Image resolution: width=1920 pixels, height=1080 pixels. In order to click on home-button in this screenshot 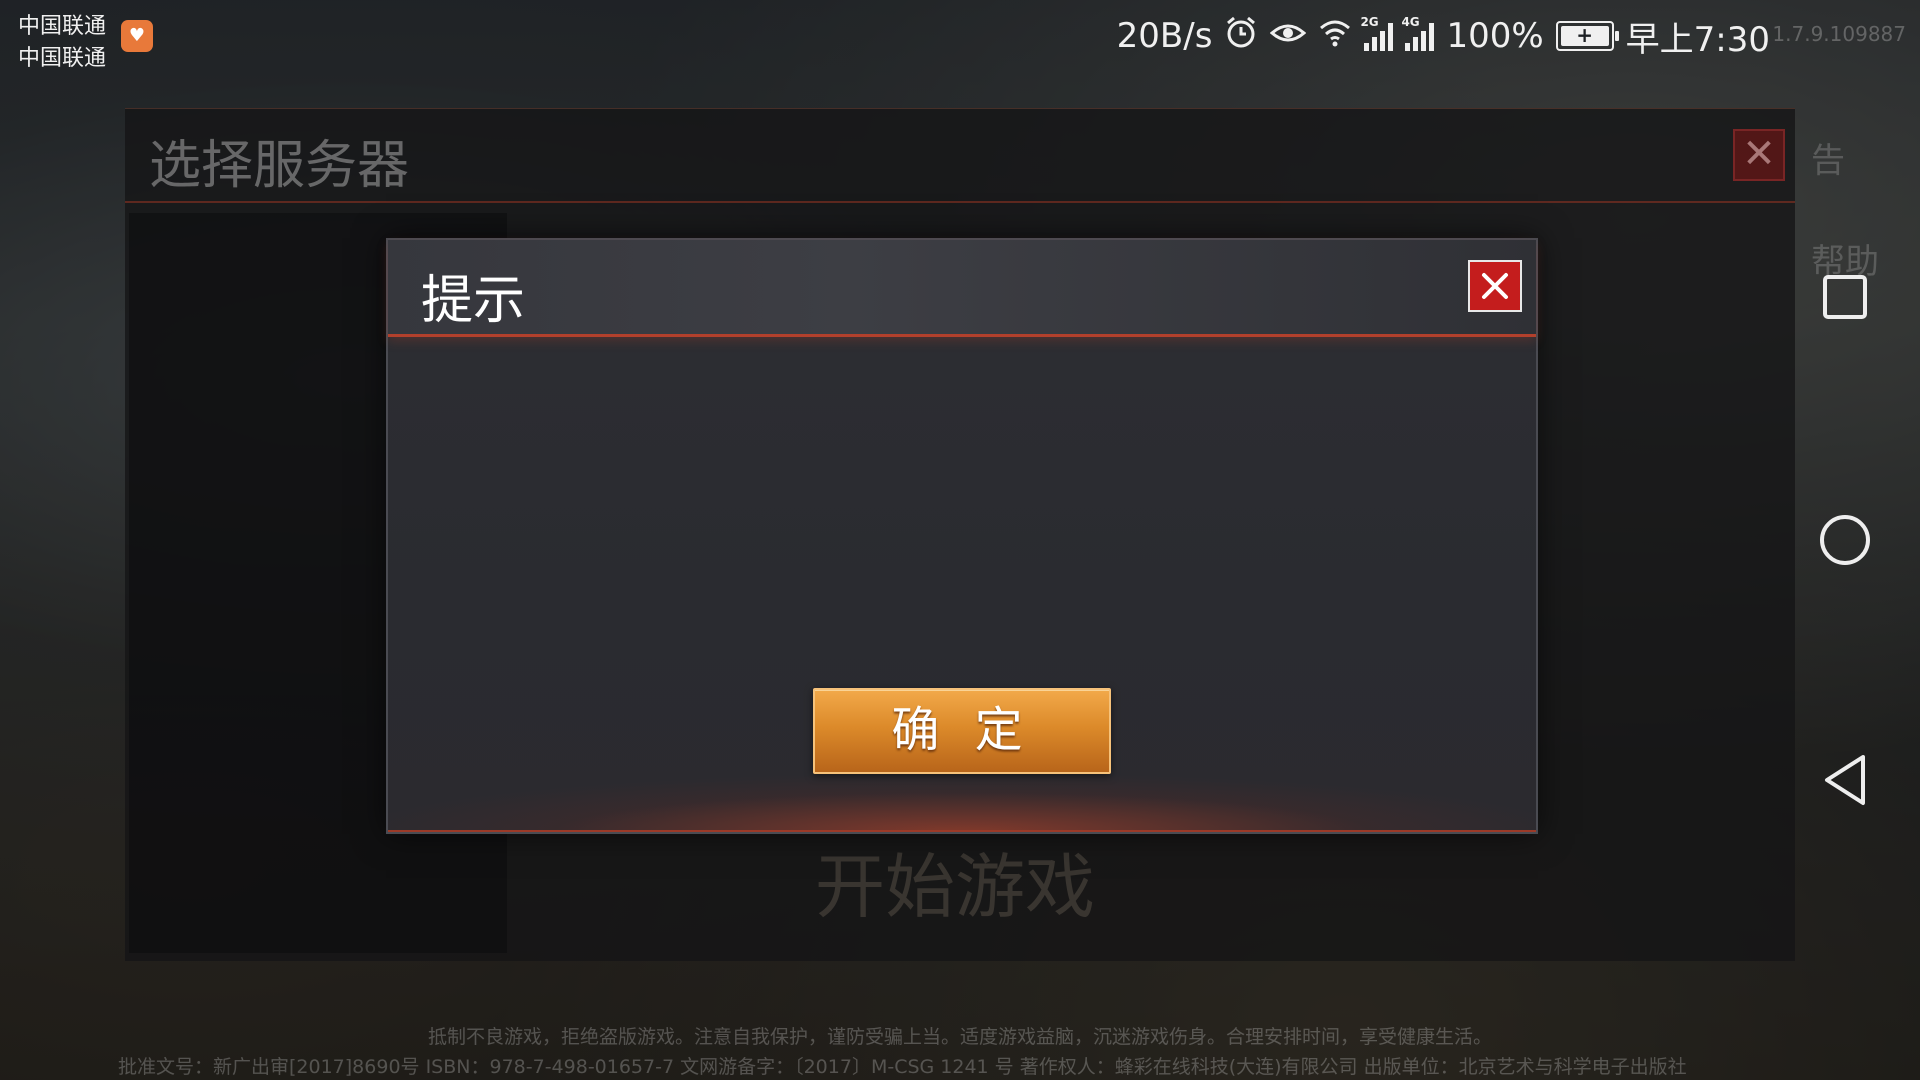, I will do `click(1845, 540)`.